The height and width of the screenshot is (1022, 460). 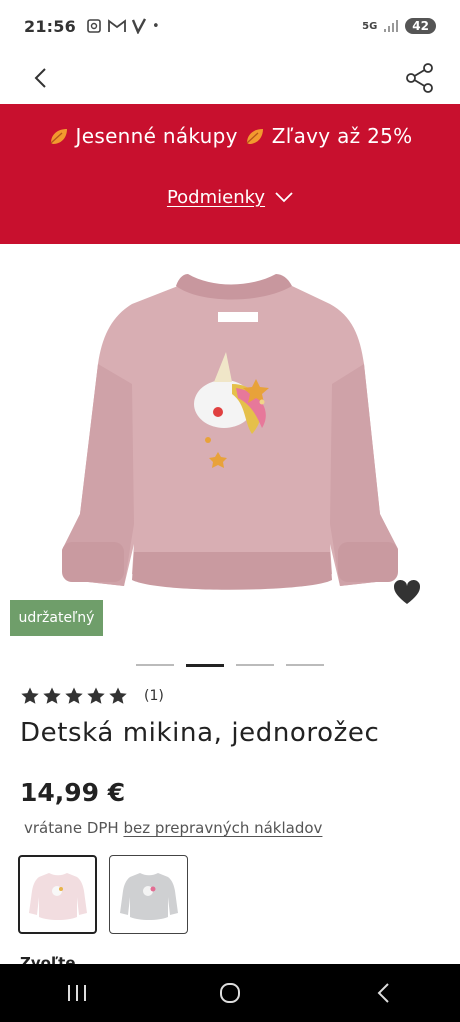 What do you see at coordinates (205, 665) in the screenshot?
I see `gallery-dot-active` at bounding box center [205, 665].